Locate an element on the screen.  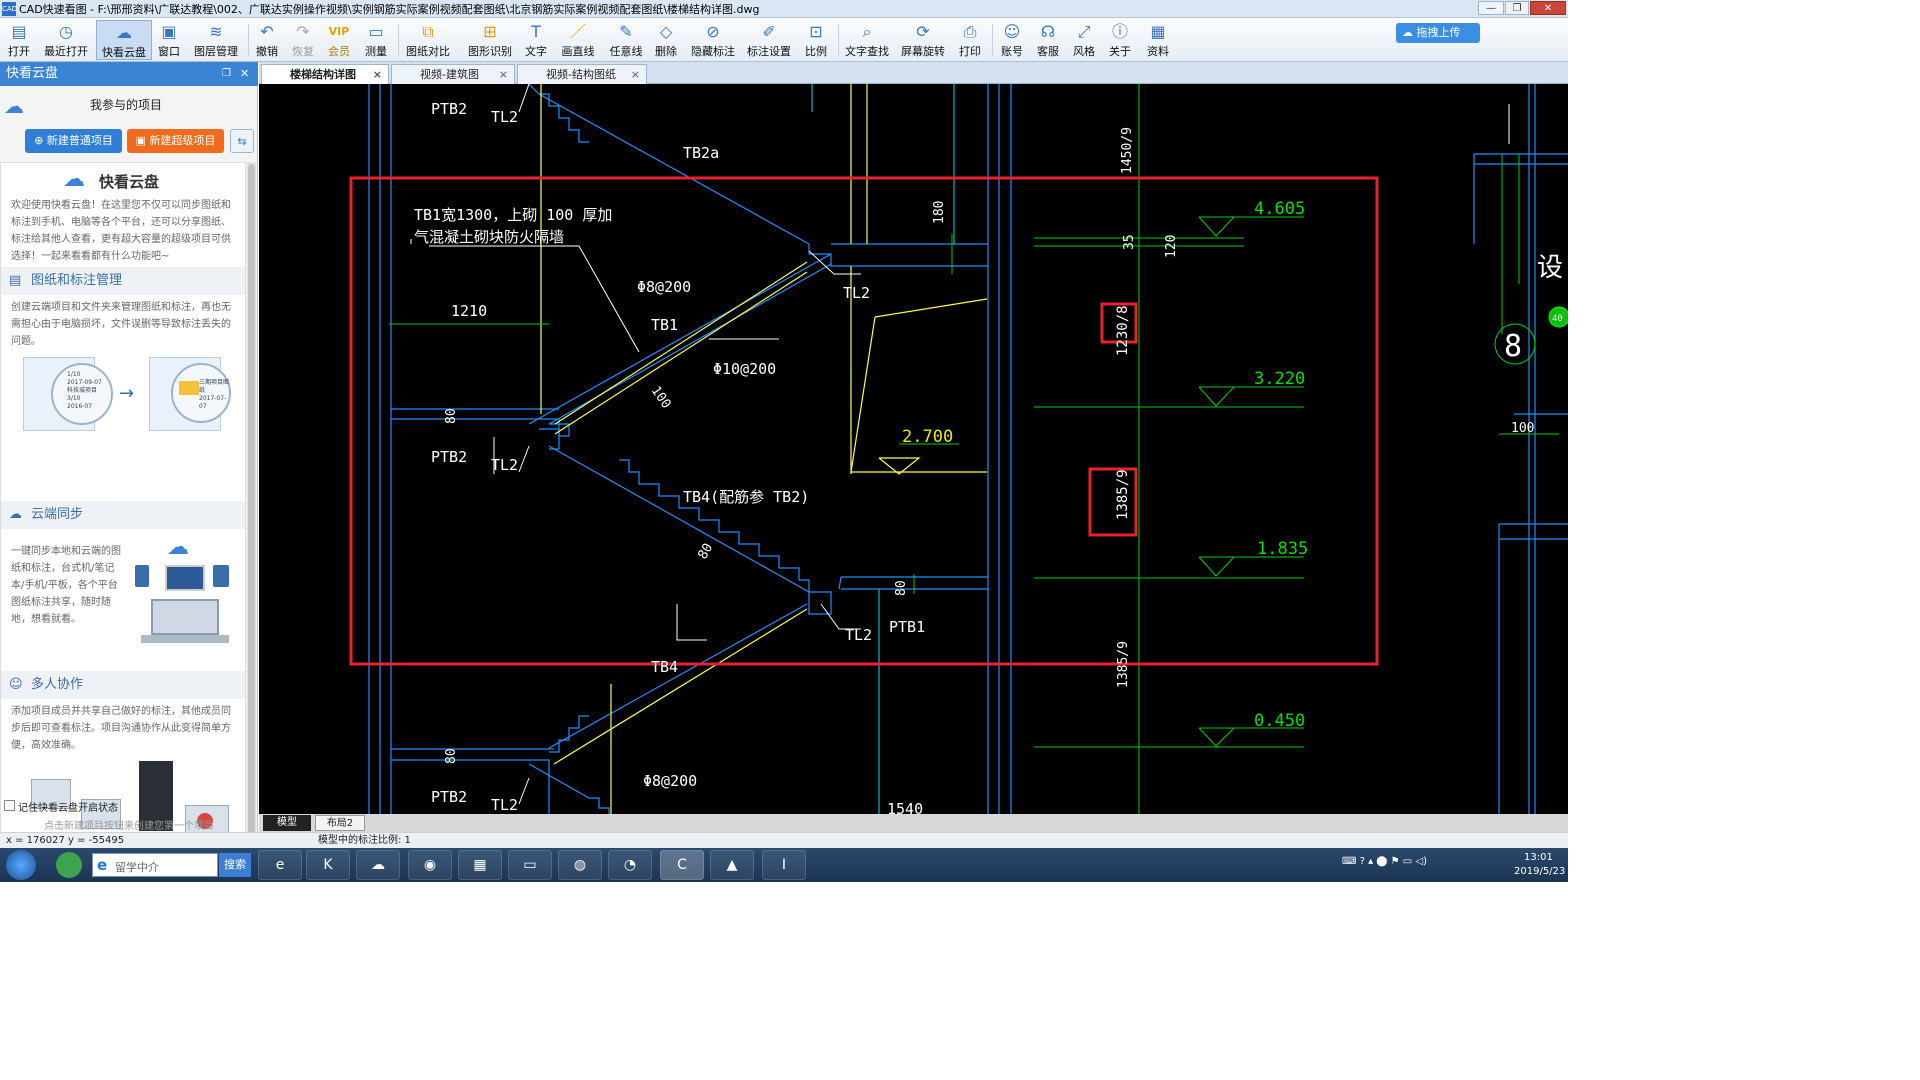
refresh-icon: ⇆ is located at coordinates (242, 141).